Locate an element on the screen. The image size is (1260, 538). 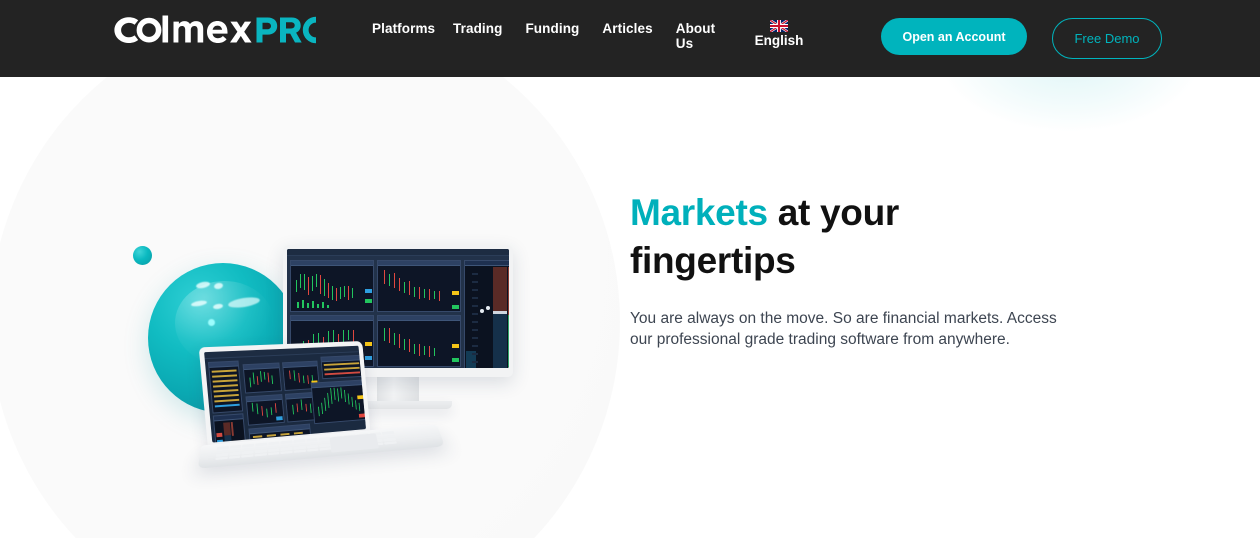
language-selector: English is located at coordinates (779, 34).